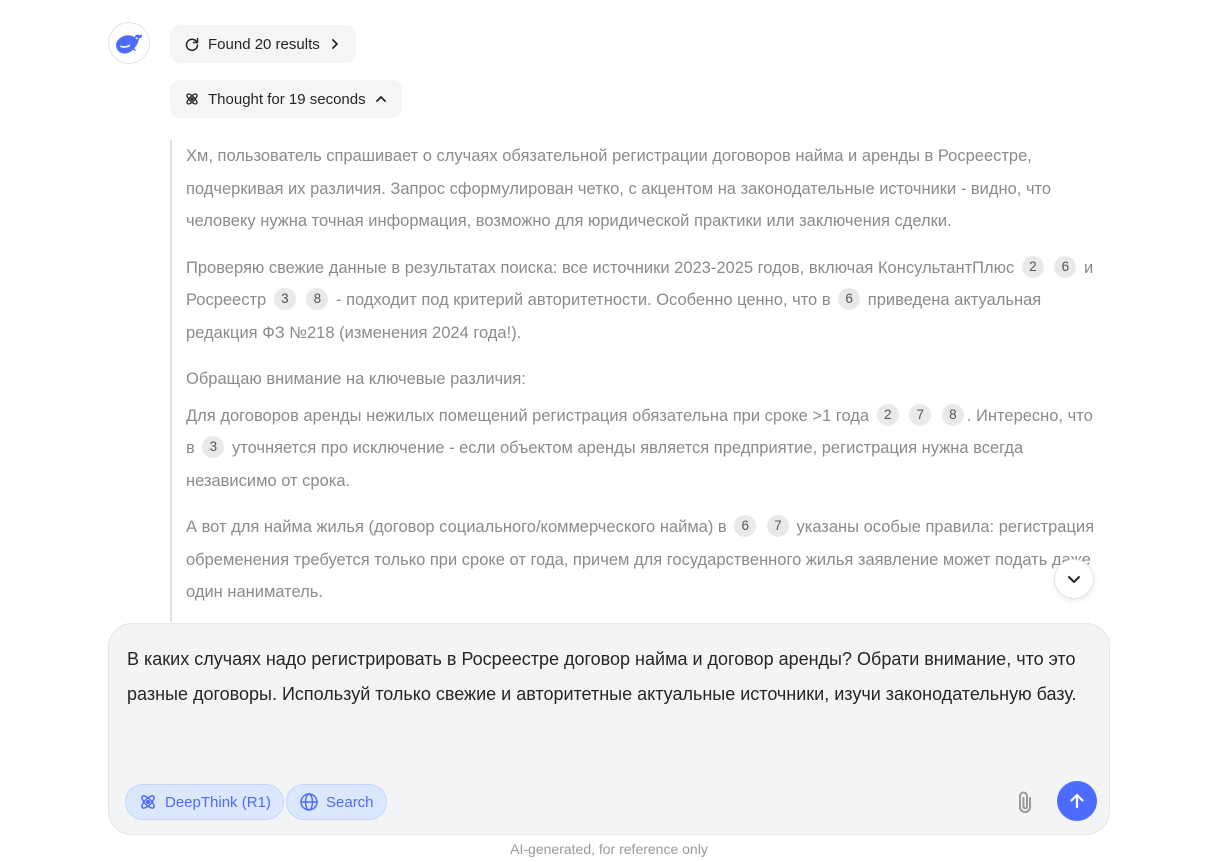 This screenshot has width=1230, height=862. I want to click on assistant-avatar, so click(129, 43).